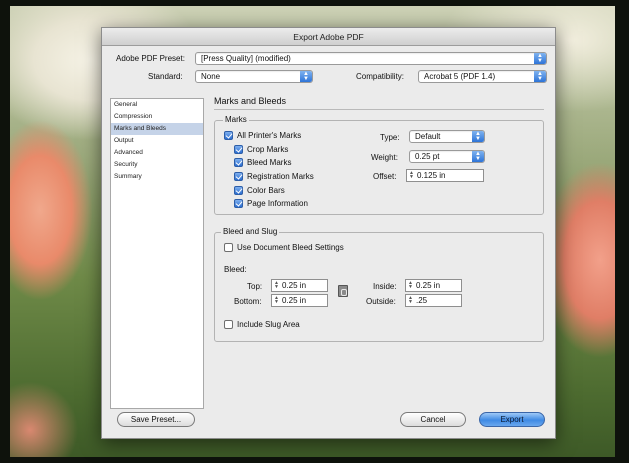 The width and height of the screenshot is (629, 463). What do you see at coordinates (447, 156) in the screenshot?
I see `weight-select: 0.25 pt ▲ ▼` at bounding box center [447, 156].